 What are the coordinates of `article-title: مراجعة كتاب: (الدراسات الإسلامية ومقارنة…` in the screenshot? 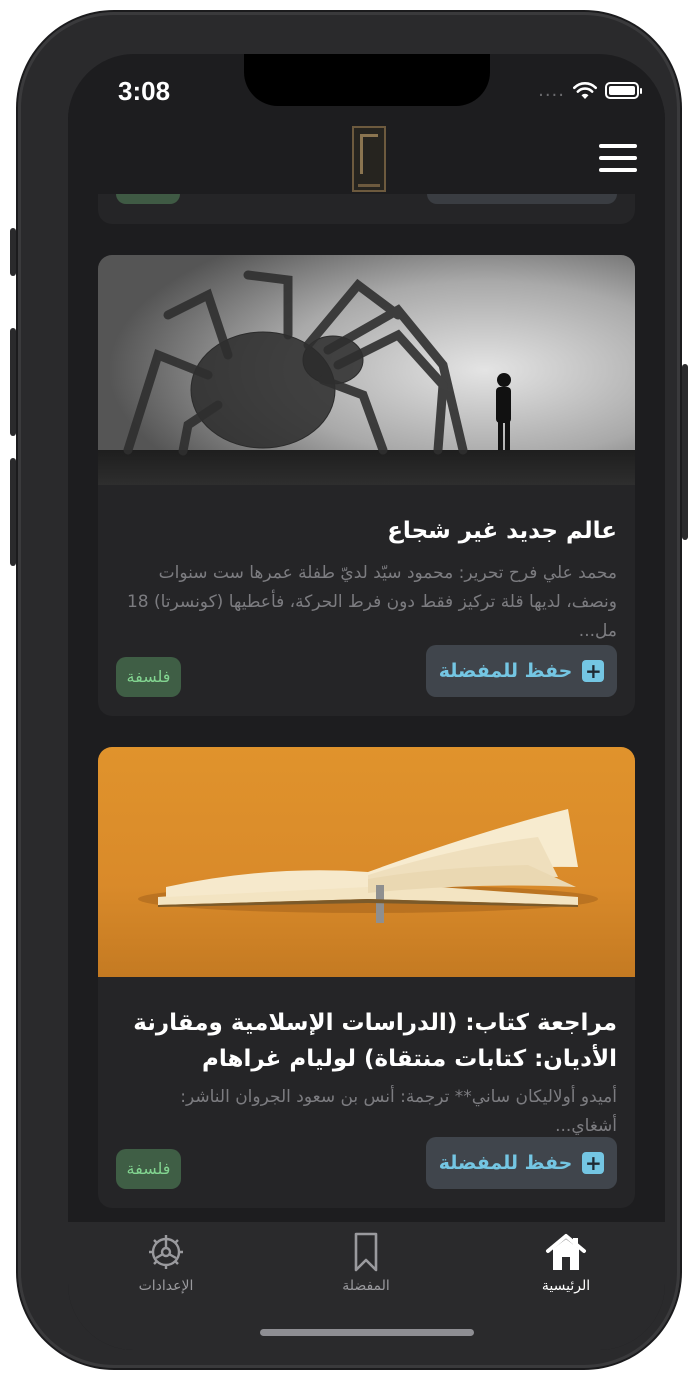 It's located at (366, 1041).